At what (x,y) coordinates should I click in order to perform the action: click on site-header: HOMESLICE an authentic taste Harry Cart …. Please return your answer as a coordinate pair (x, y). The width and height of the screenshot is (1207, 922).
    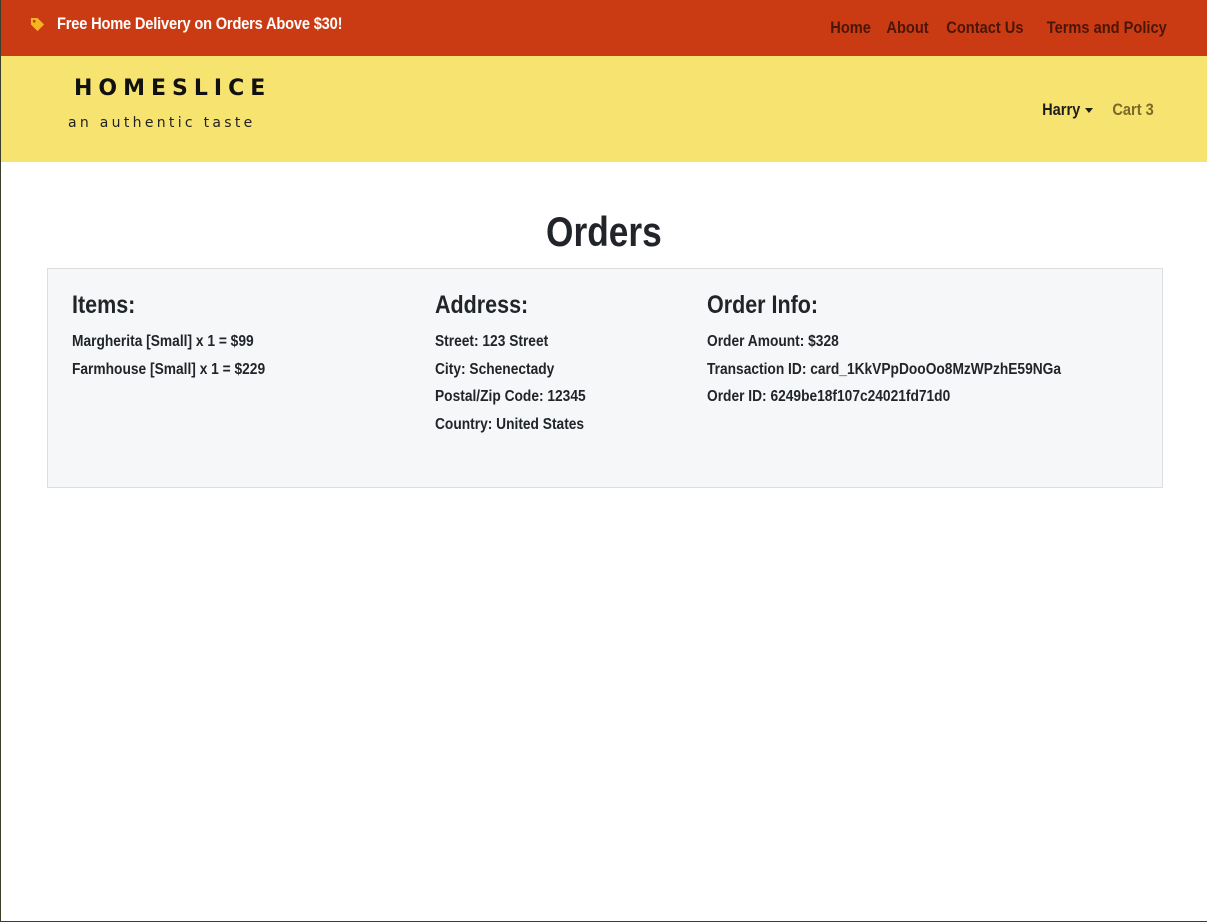
    Looking at the image, I should click on (603, 109).